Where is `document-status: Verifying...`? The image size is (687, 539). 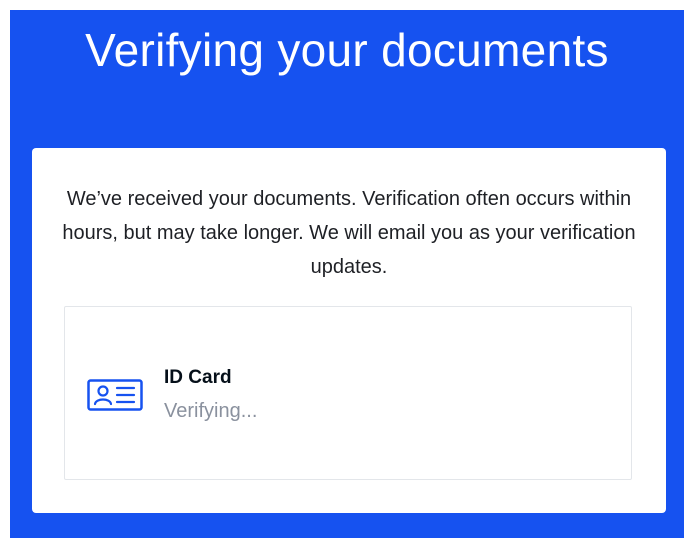
document-status: Verifying... is located at coordinates (211, 411).